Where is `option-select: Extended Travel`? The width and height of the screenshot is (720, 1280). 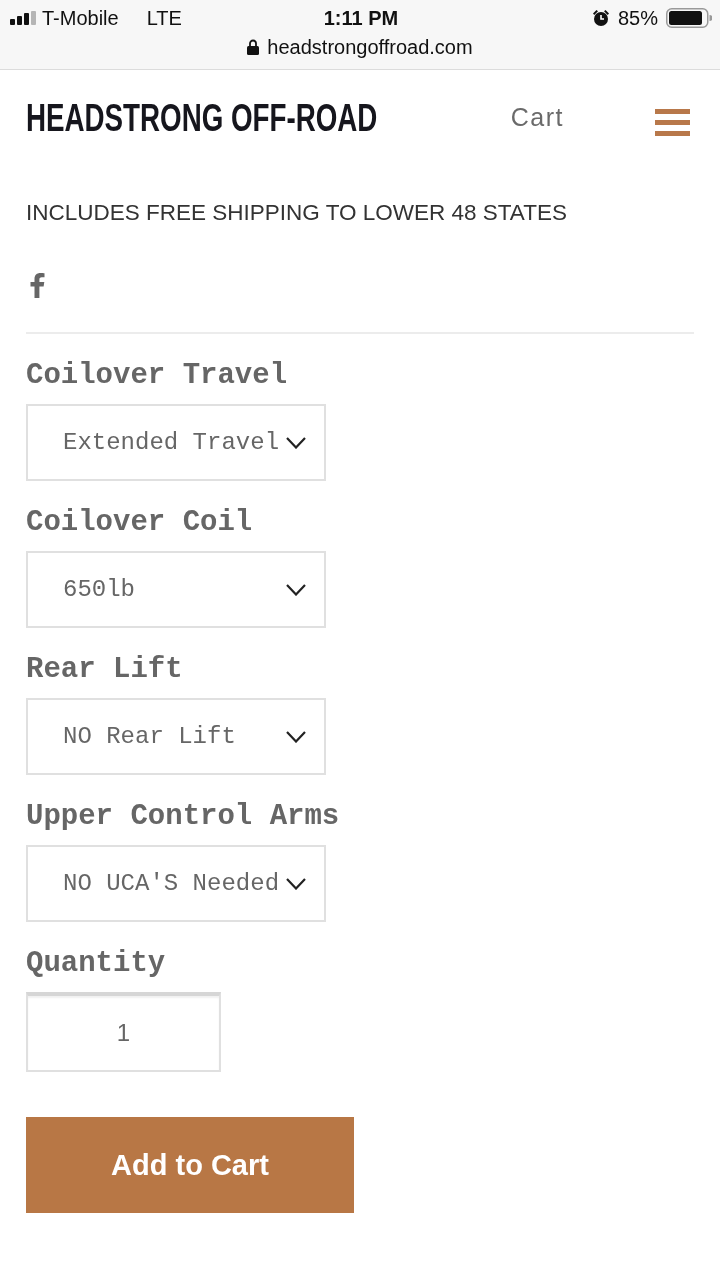 option-select: Extended Travel is located at coordinates (176, 442).